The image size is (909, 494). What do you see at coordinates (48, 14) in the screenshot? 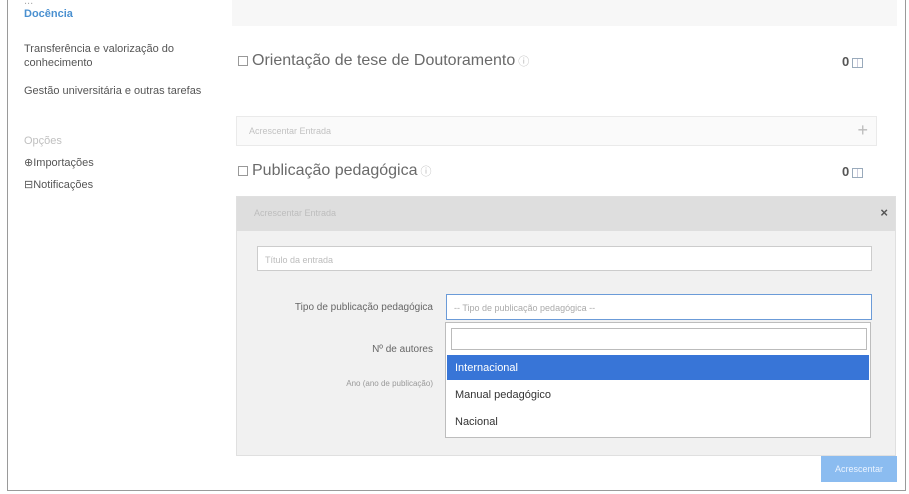
I see `sidebar-item-docencia: Docência` at bounding box center [48, 14].